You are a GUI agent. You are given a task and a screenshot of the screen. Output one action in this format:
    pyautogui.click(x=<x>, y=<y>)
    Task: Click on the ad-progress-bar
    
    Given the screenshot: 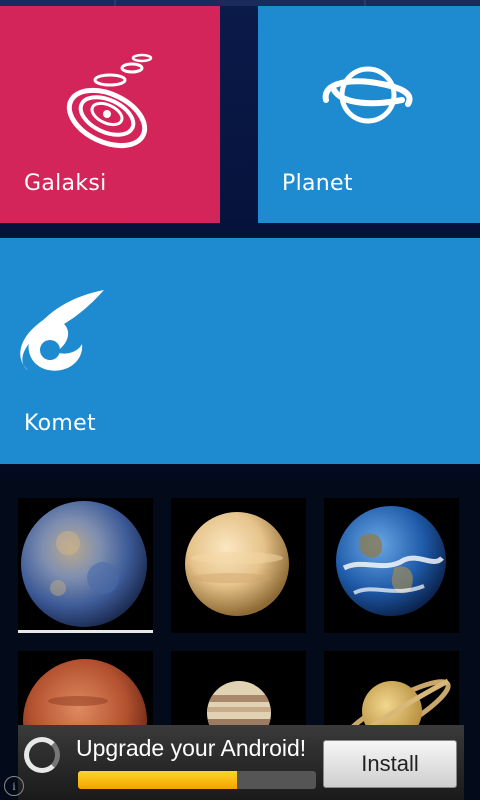 What is the action you would take?
    pyautogui.click(x=197, y=780)
    